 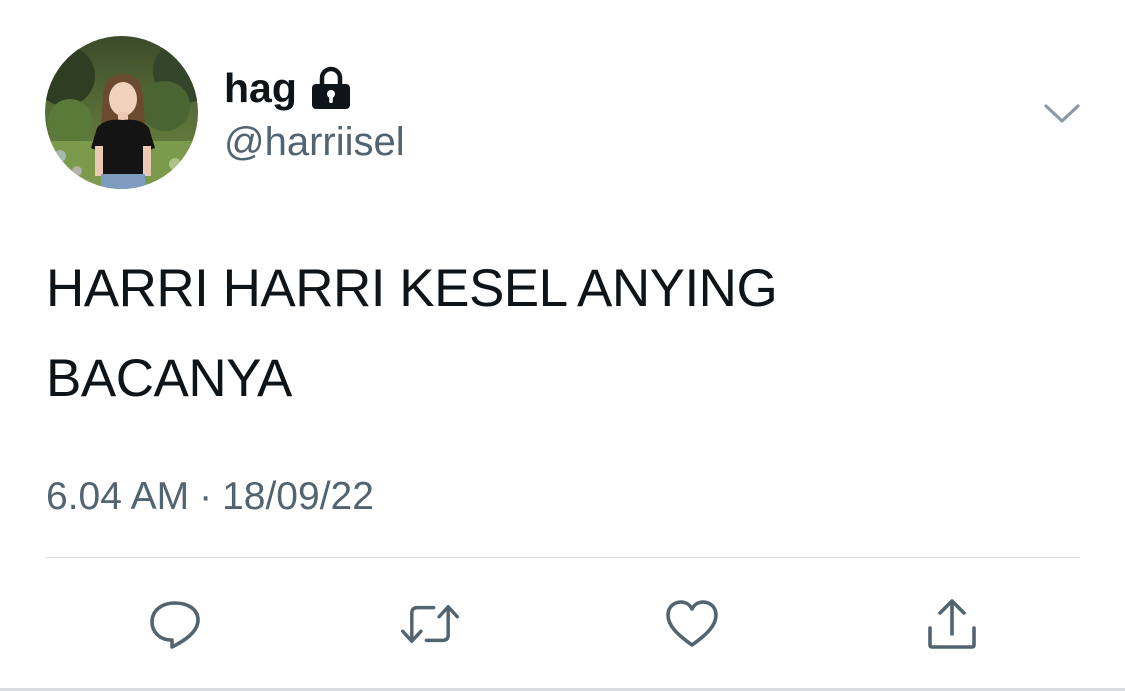 What do you see at coordinates (331, 88) in the screenshot?
I see `lock-icon` at bounding box center [331, 88].